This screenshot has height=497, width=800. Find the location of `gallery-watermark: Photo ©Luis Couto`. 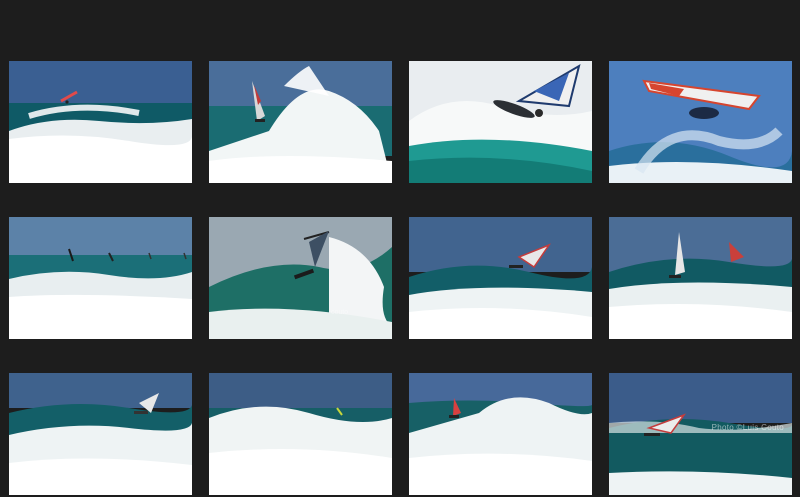

gallery-watermark: Photo ©Luis Couto is located at coordinates (747, 427).